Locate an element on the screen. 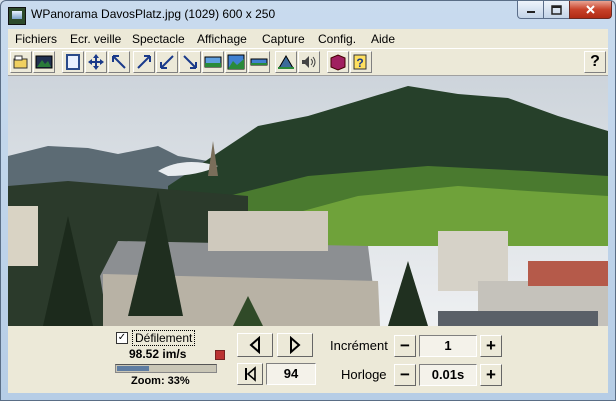 Image resolution: width=616 pixels, height=401 pixels. help-doc-icon: ? is located at coordinates (360, 62).